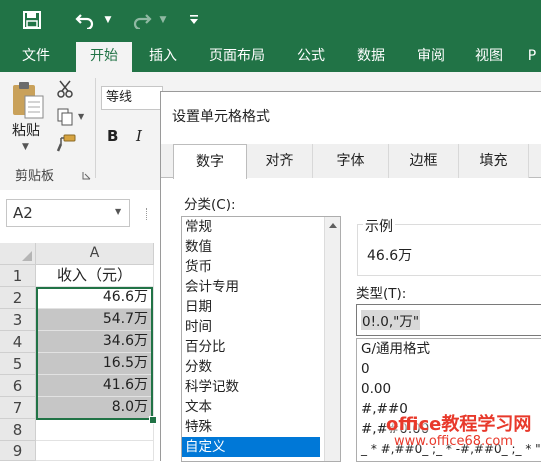 This screenshot has width=541, height=462. Describe the element at coordinates (32, 20) in the screenshot. I see `save-icon` at that location.